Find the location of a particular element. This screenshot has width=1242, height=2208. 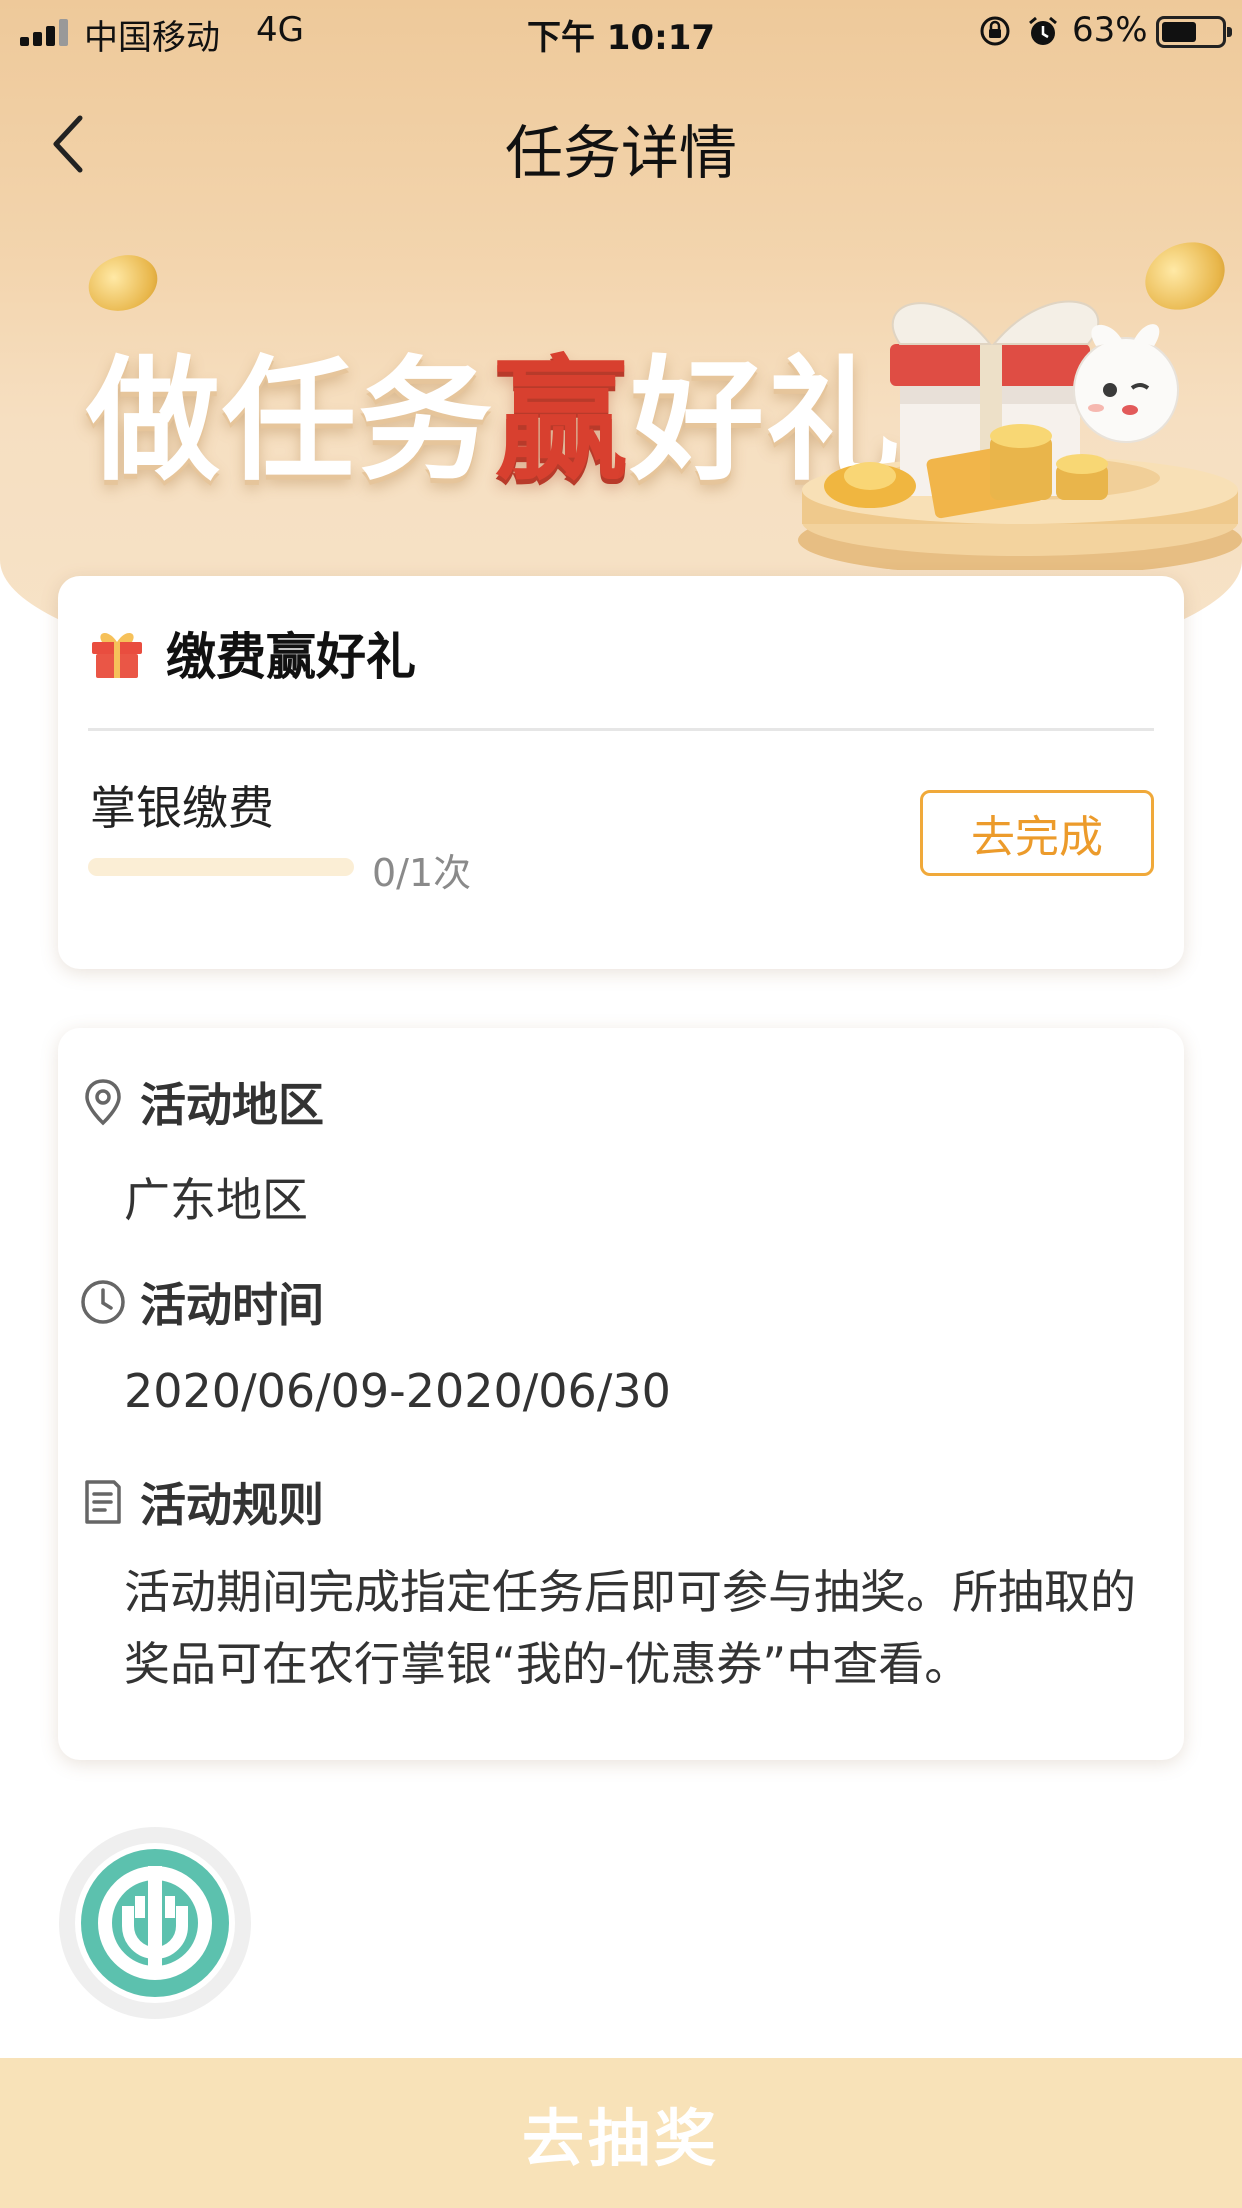

rules-section-header: 活动规则 is located at coordinates (201, 1502).